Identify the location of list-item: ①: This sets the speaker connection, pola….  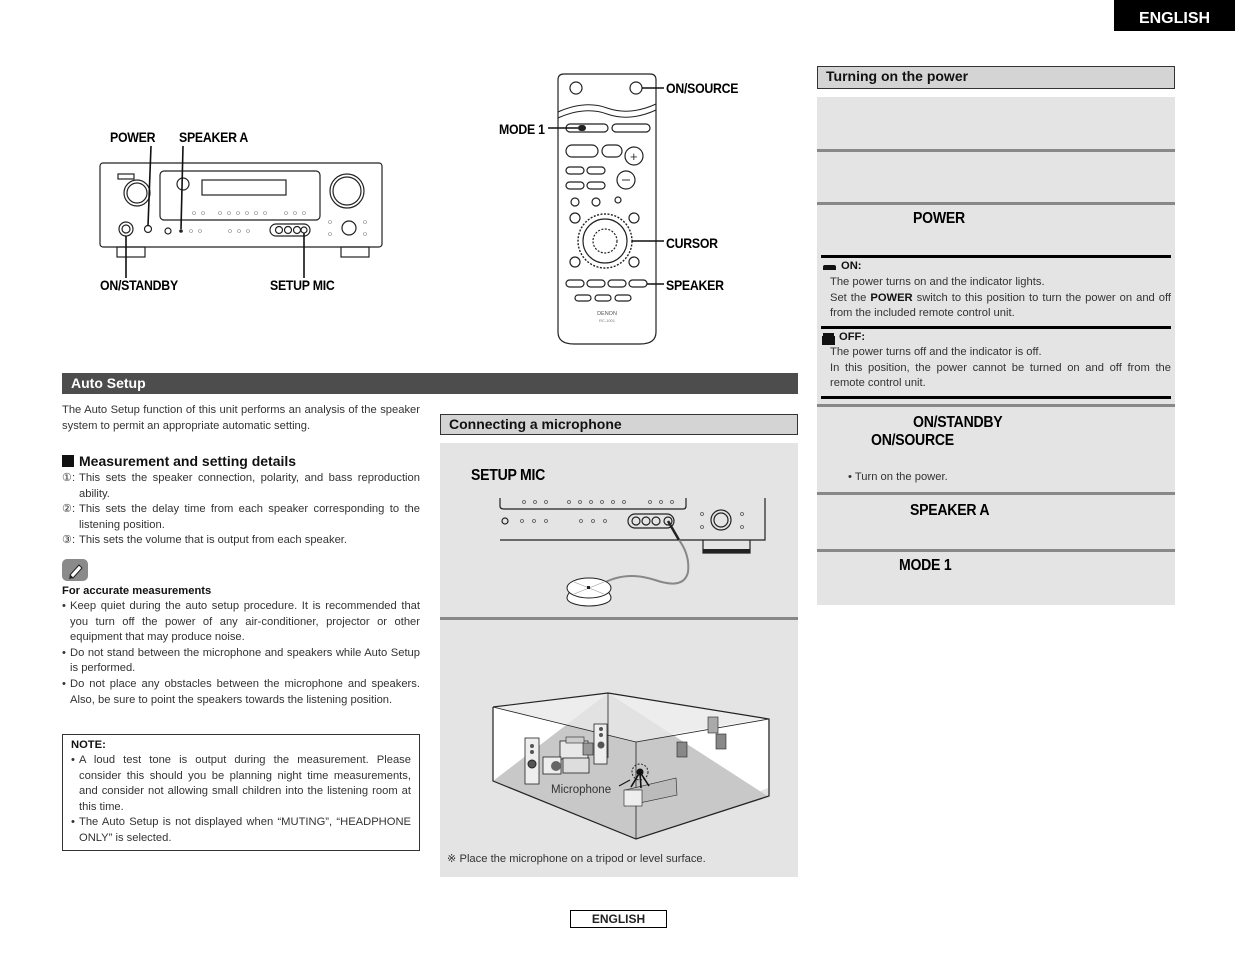
(241, 486).